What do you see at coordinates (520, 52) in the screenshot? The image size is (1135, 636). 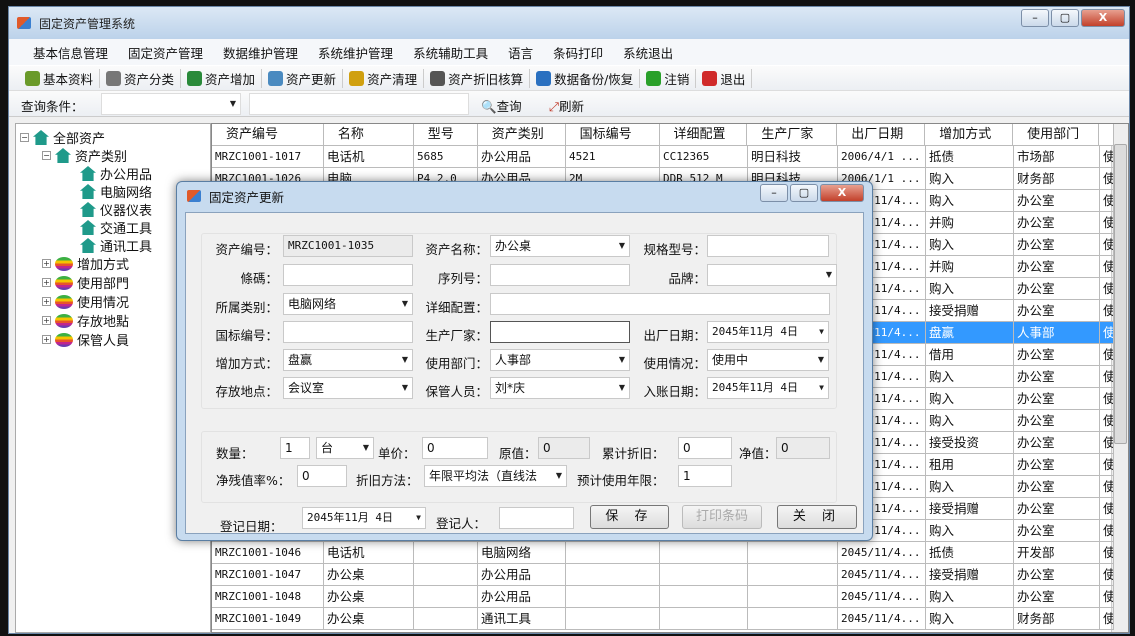 I see `menu-item: 语言` at bounding box center [520, 52].